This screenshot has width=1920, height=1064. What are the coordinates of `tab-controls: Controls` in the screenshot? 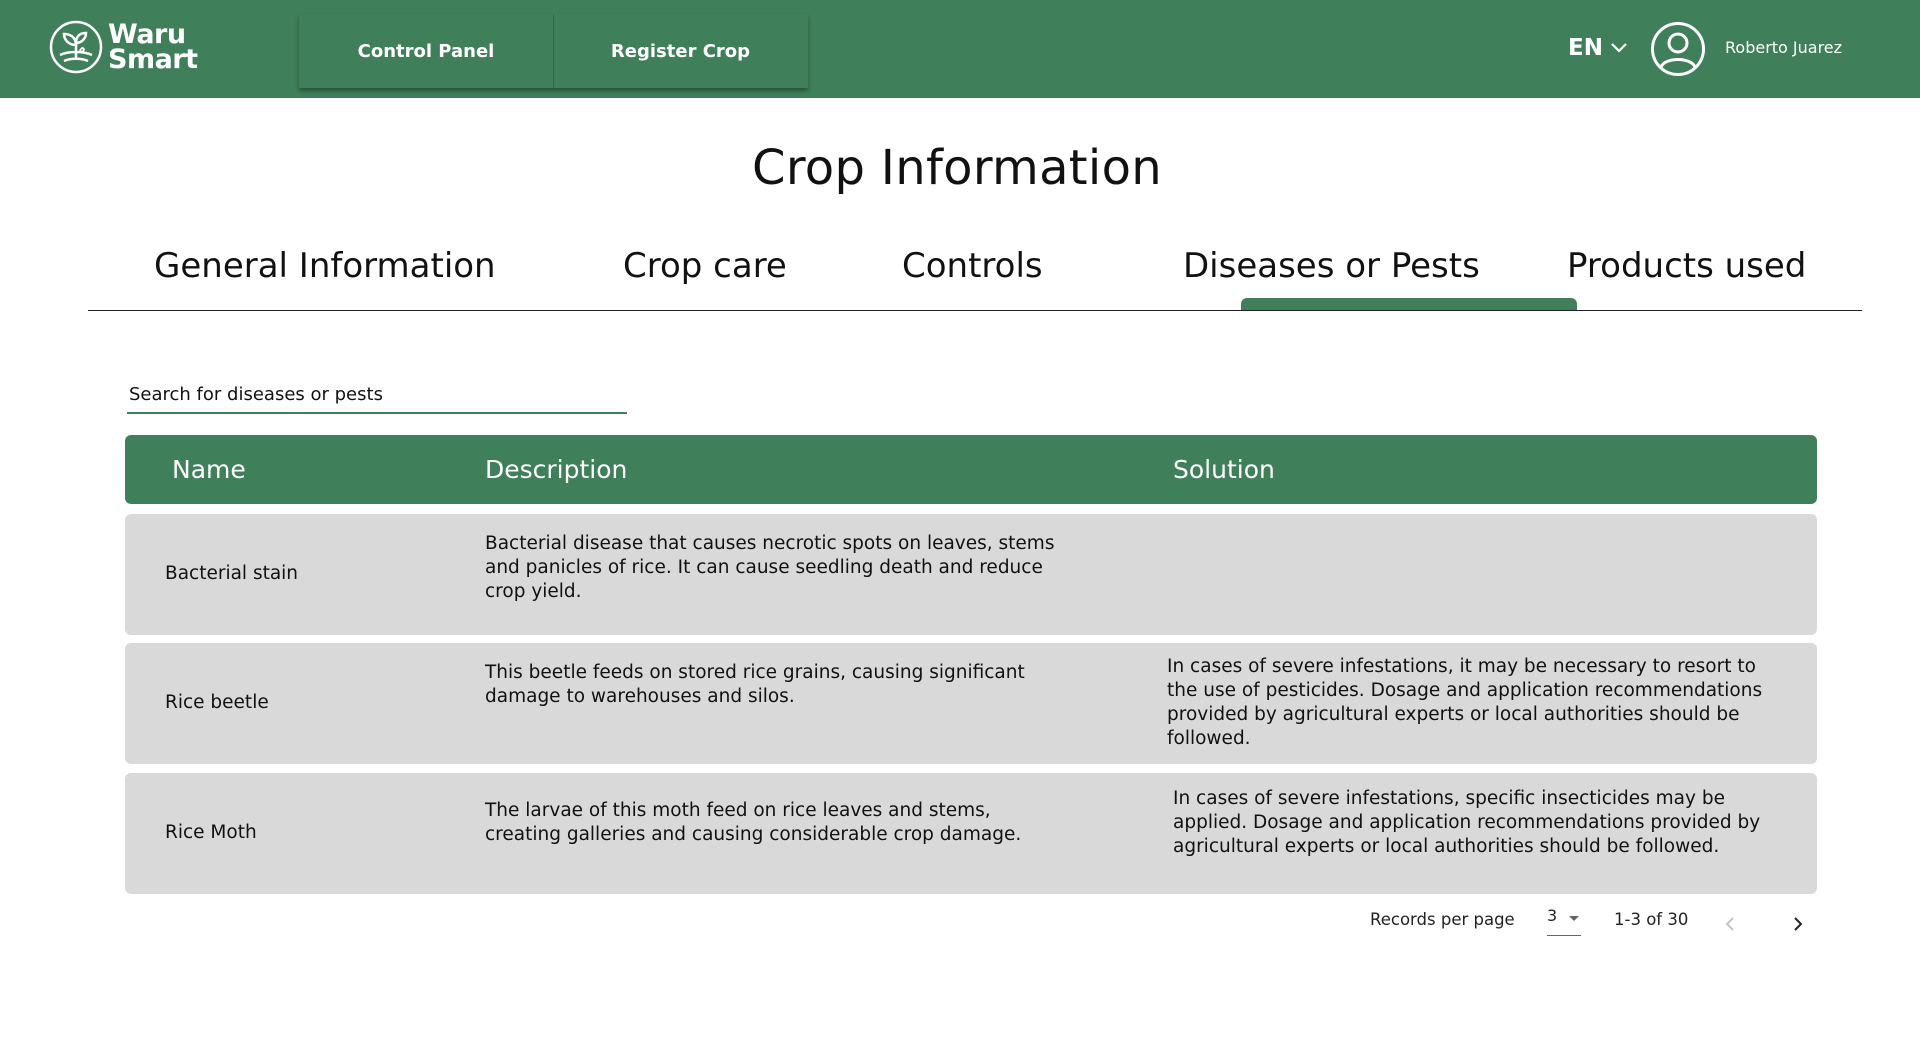 It's located at (972, 266).